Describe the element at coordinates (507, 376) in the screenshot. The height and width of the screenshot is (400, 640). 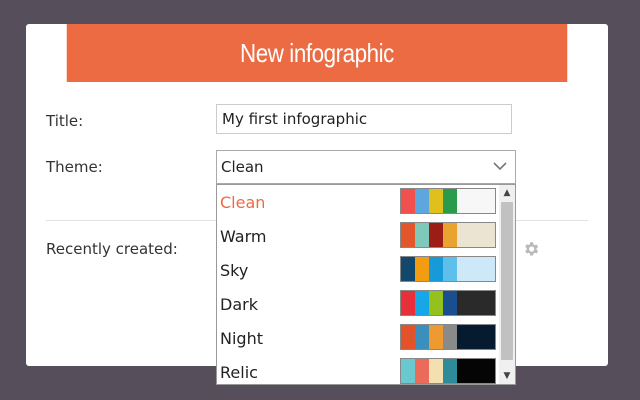
I see `scroll-down-arrow-icon: ▼` at that location.